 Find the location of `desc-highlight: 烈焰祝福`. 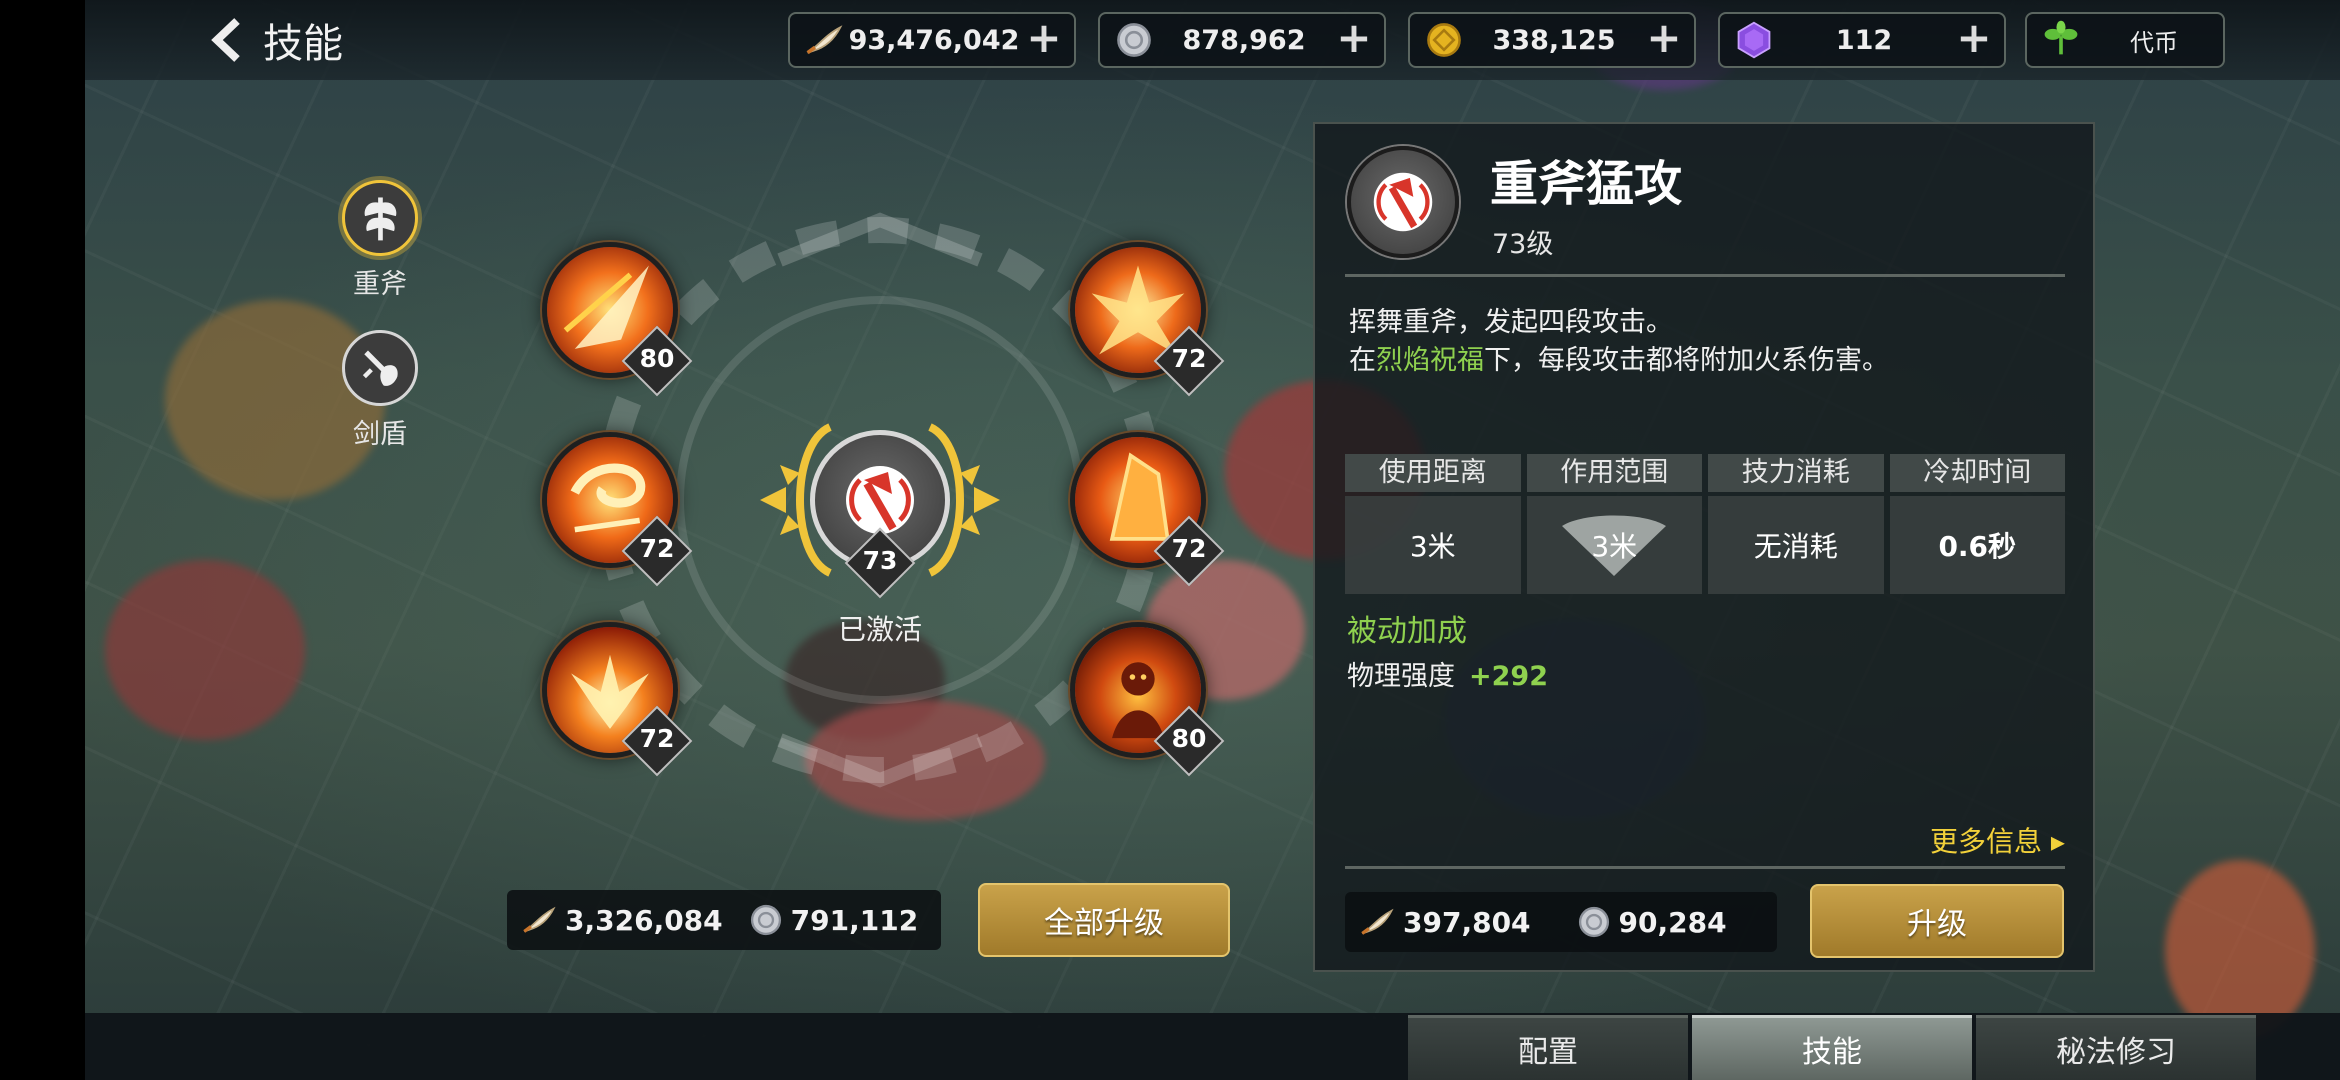

desc-highlight: 烈焰祝福 is located at coordinates (1430, 360).